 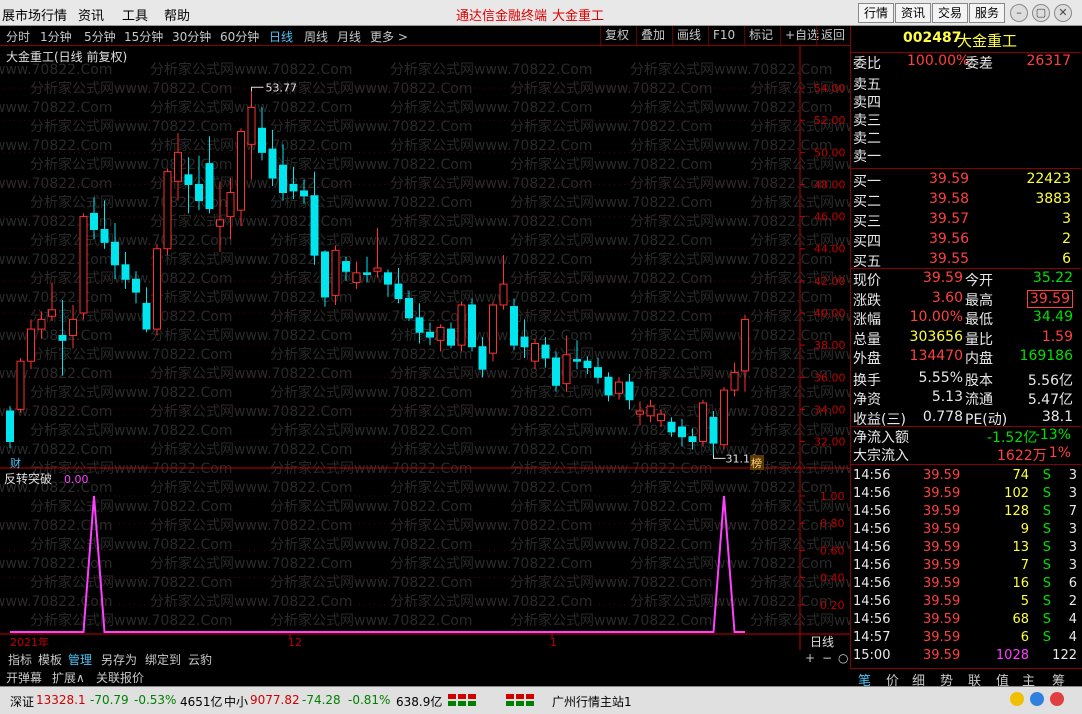 I want to click on period-1min: 1分钟, so click(x=56, y=36).